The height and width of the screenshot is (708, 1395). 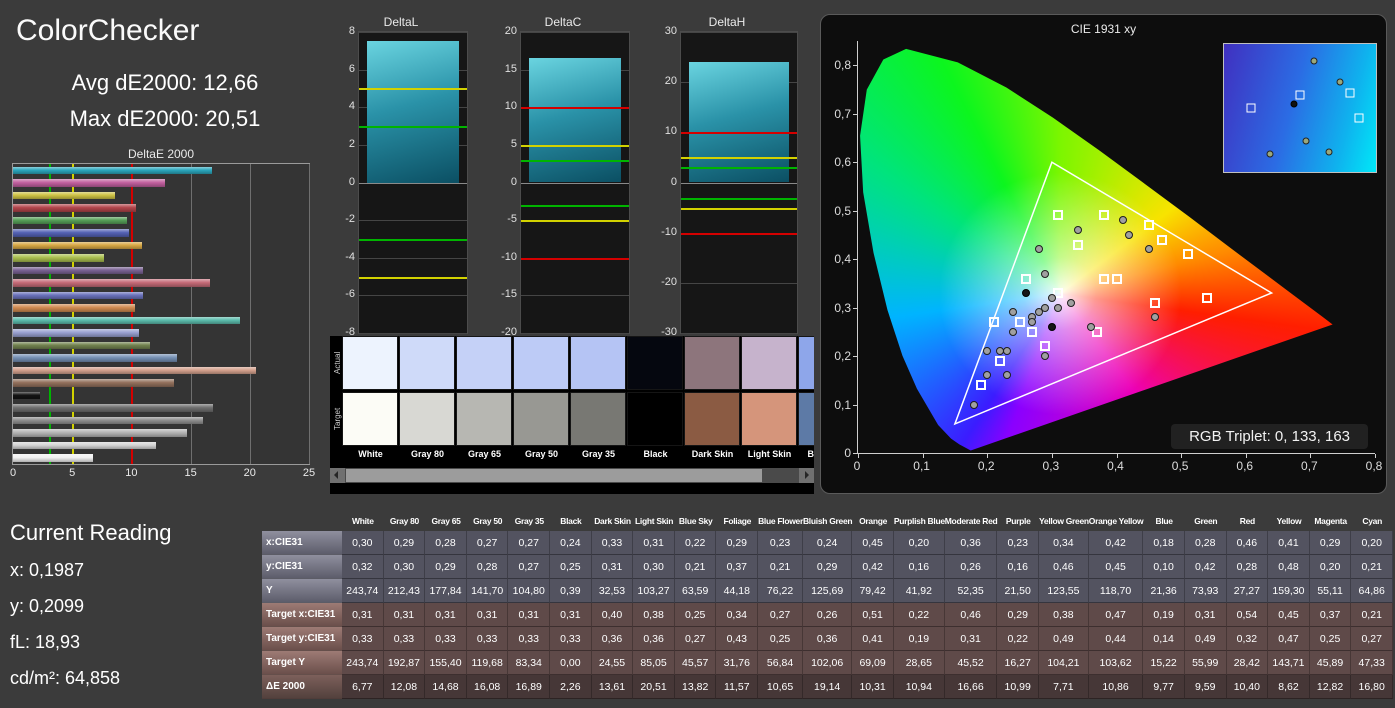 What do you see at coordinates (695, 567) in the screenshot?
I see `table-cell: 0,21` at bounding box center [695, 567].